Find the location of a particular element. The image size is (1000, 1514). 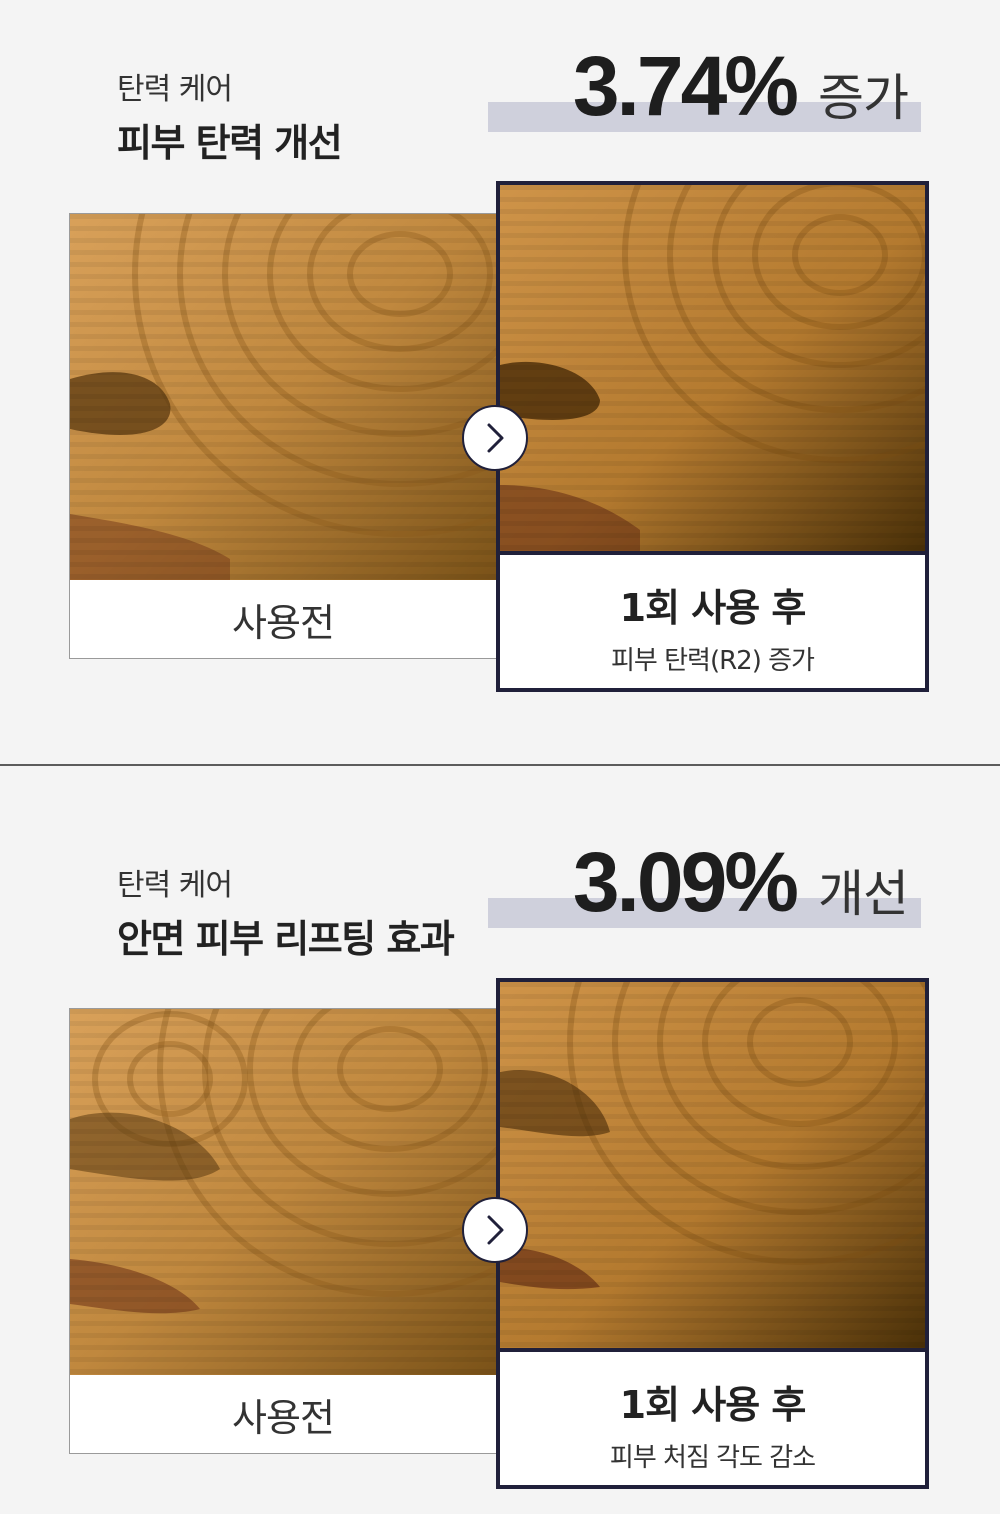

after-caption: 1회 사용 후 피부 탄력(R2) 증가 is located at coordinates (712, 621).